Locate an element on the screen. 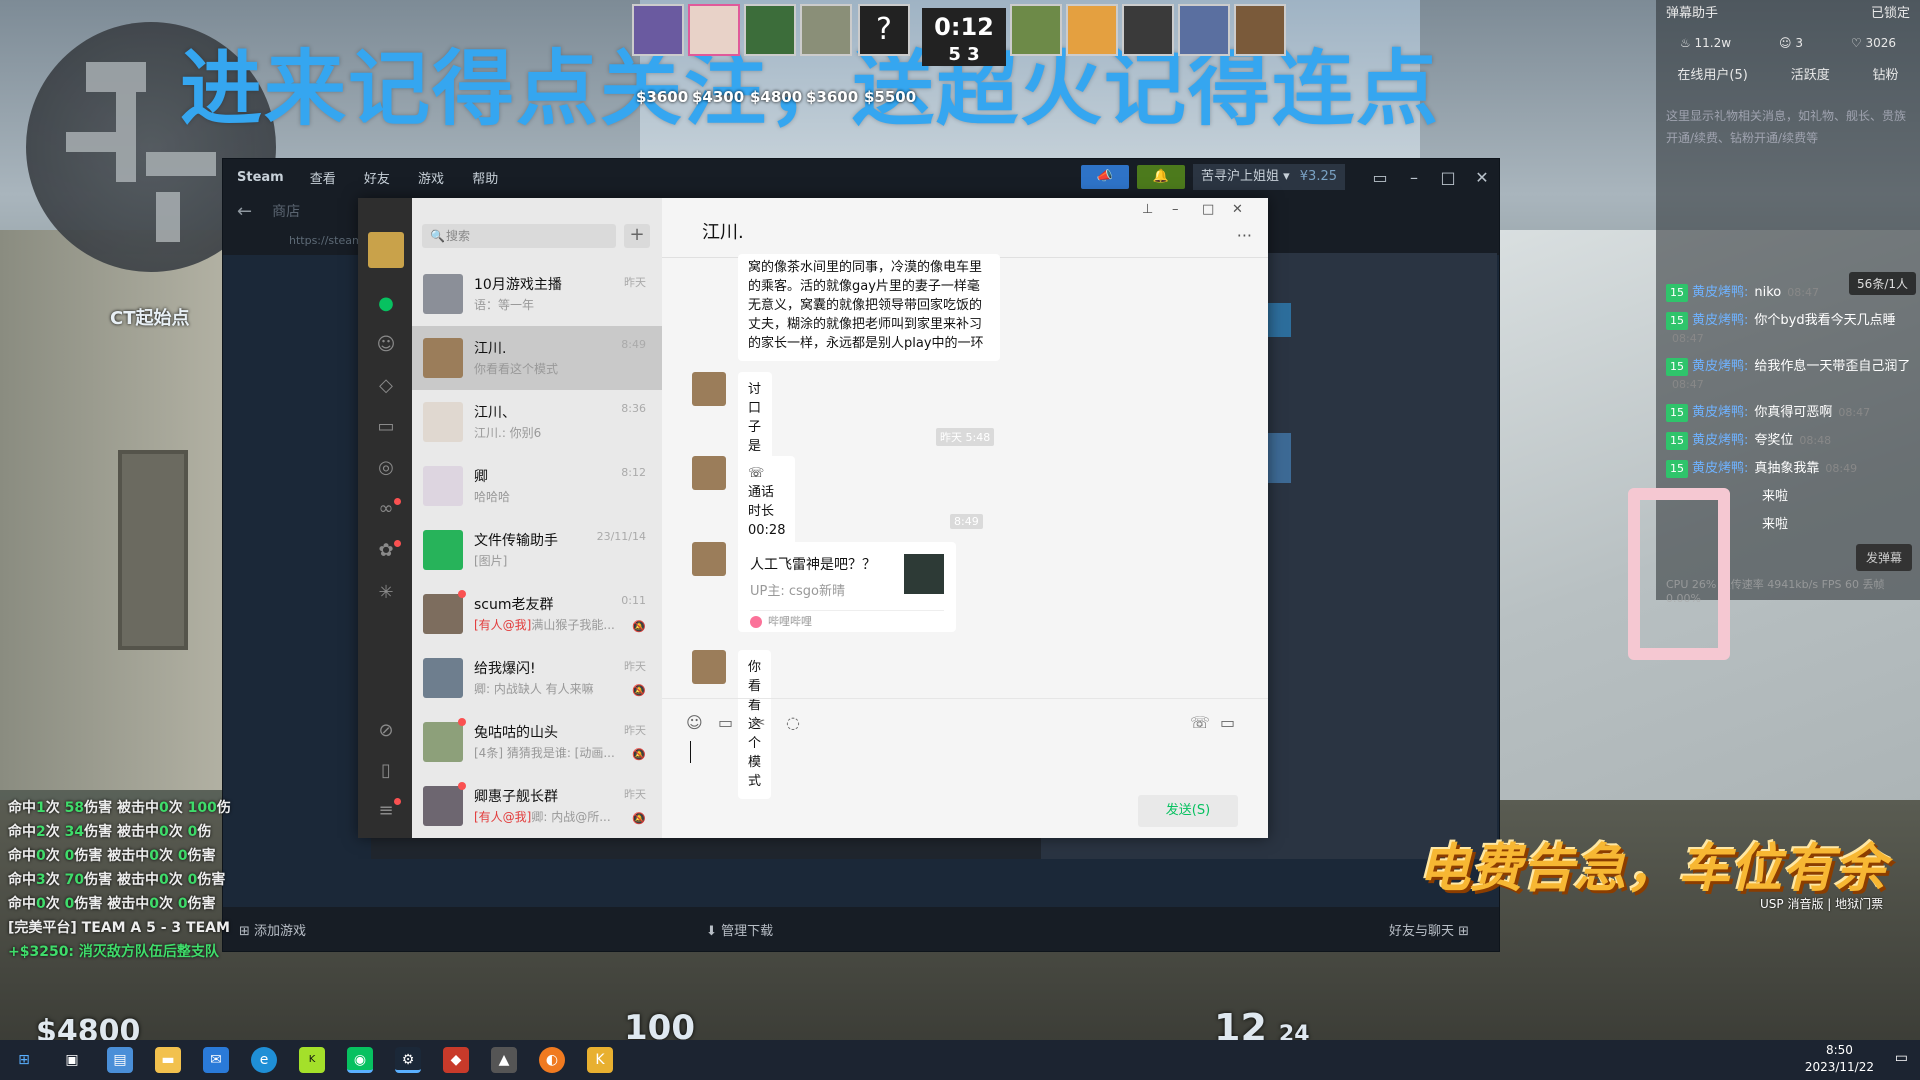  contacts-icon: ☺ is located at coordinates (386, 345).